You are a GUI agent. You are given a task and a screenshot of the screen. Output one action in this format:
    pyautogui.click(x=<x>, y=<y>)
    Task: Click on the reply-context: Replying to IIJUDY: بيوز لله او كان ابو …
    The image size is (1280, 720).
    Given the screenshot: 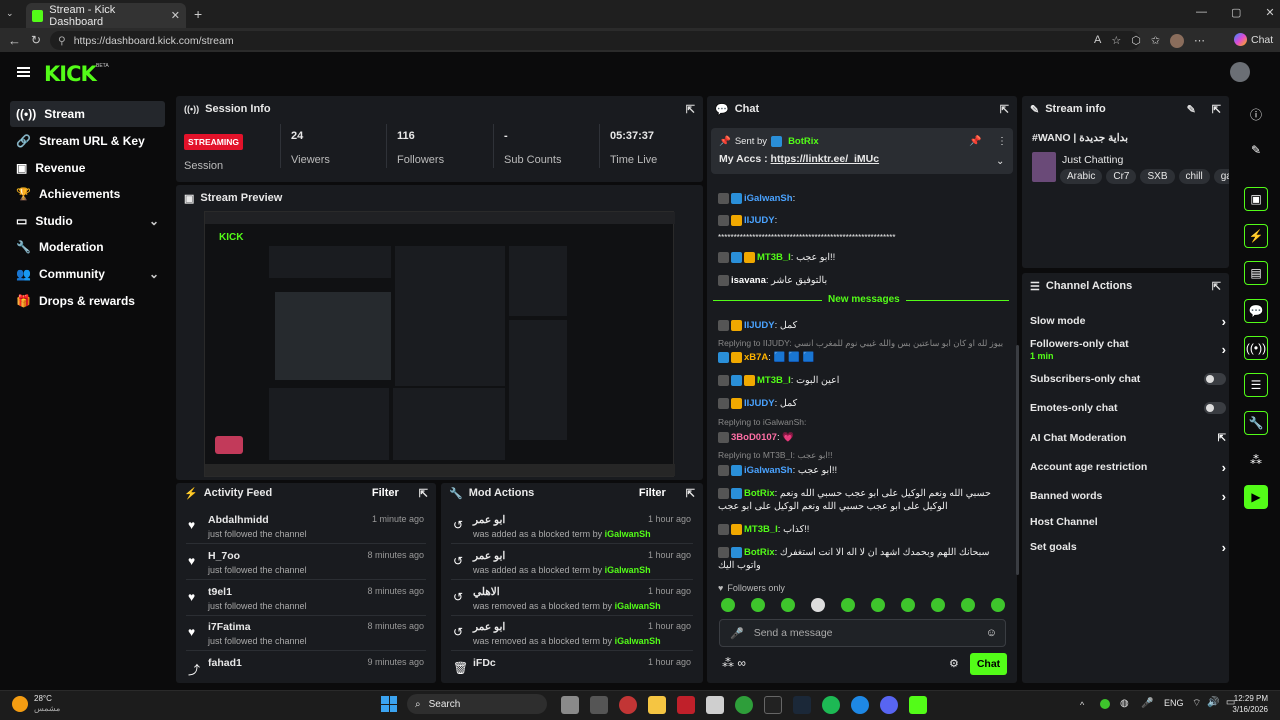 What is the action you would take?
    pyautogui.click(x=860, y=343)
    